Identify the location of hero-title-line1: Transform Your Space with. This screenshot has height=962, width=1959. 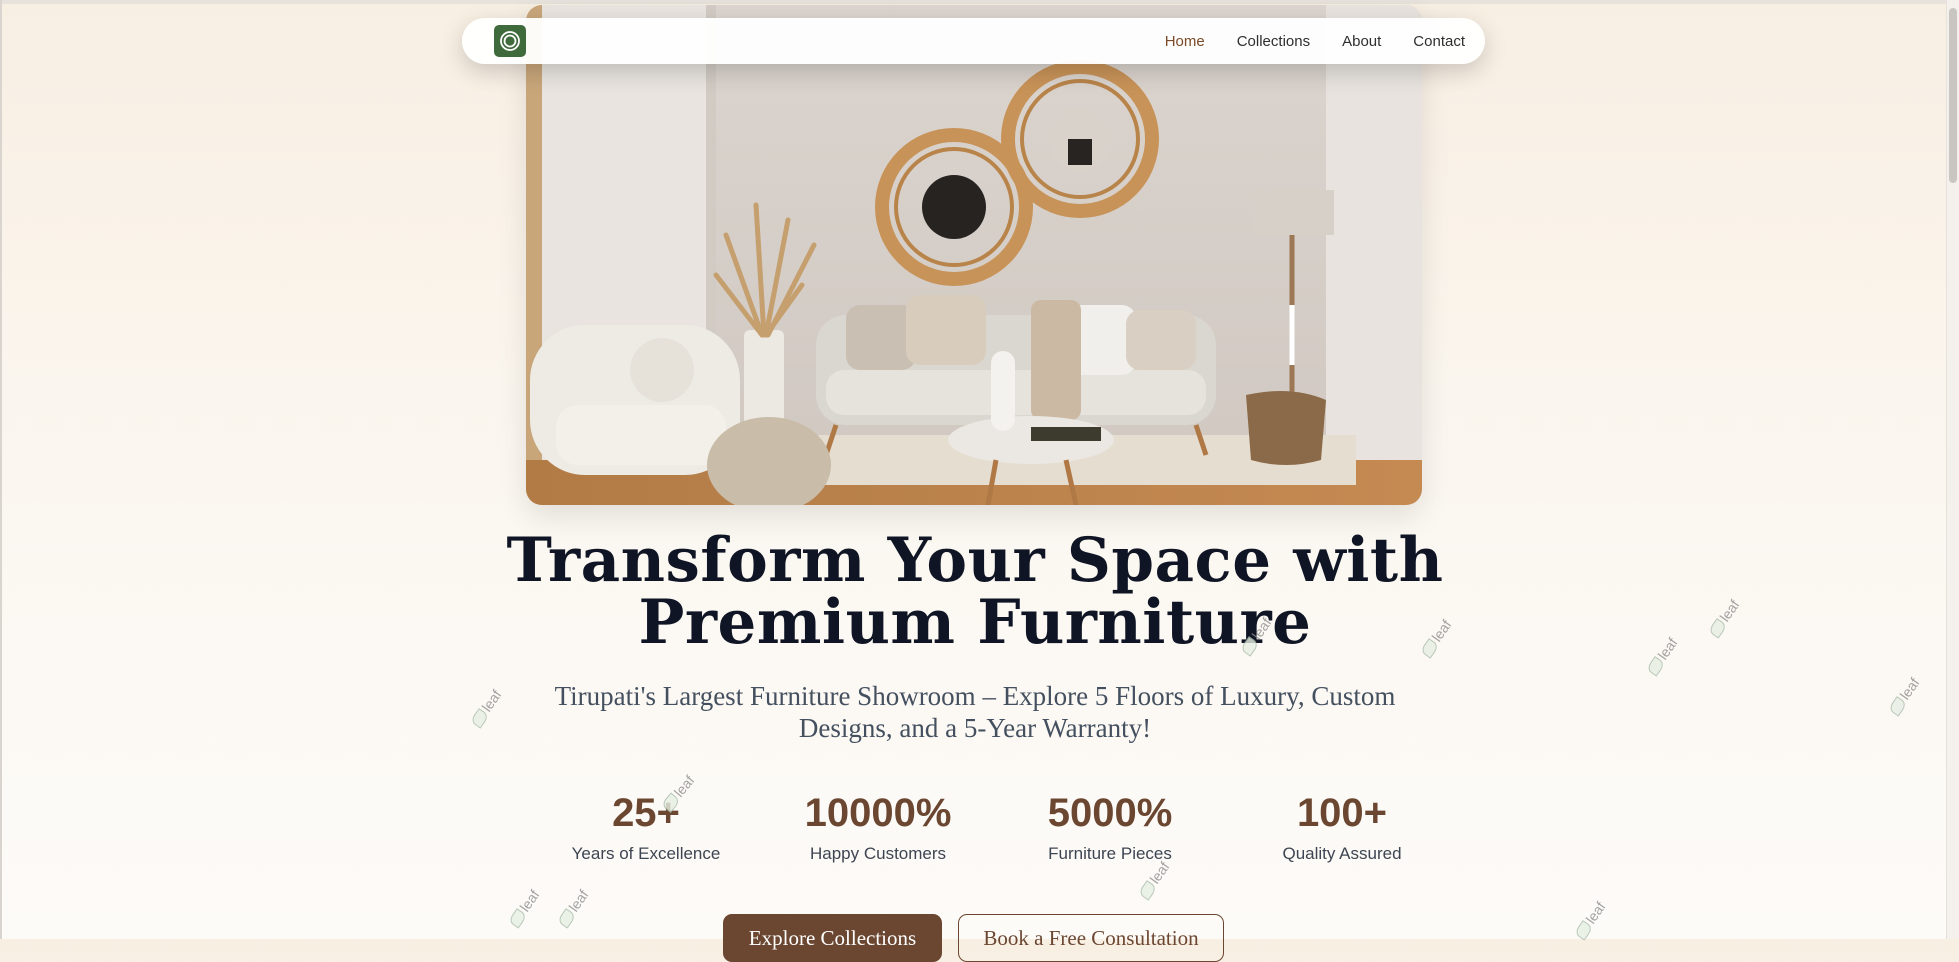
(975, 560).